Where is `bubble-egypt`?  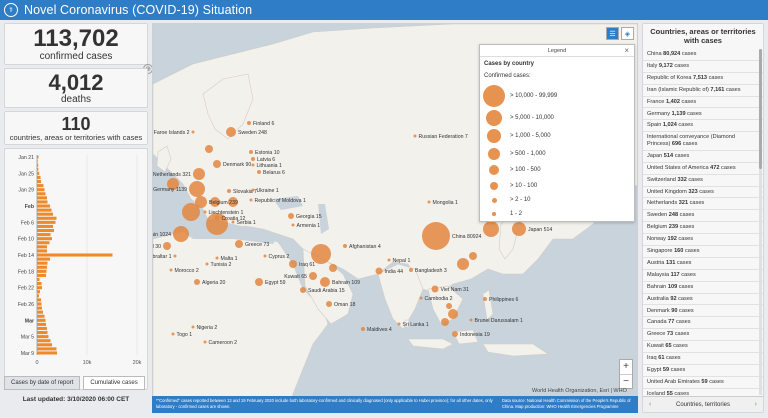 bubble-egypt is located at coordinates (259, 282).